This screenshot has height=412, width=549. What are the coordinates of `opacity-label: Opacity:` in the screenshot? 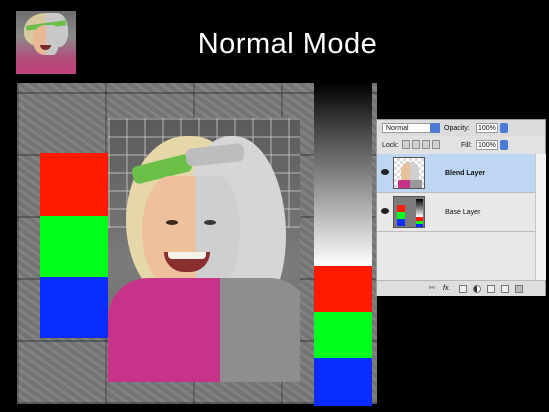 It's located at (457, 128).